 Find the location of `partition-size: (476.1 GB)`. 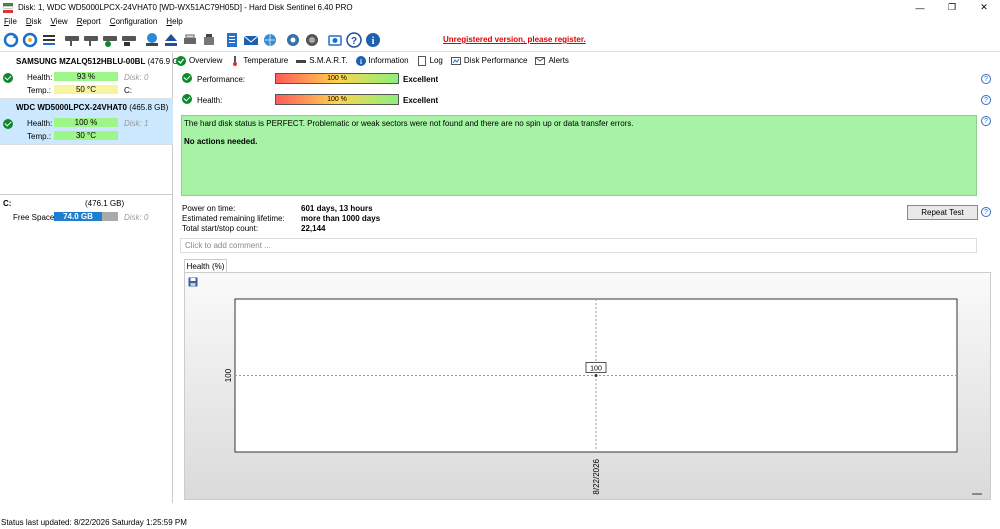

partition-size: (476.1 GB) is located at coordinates (105, 203).